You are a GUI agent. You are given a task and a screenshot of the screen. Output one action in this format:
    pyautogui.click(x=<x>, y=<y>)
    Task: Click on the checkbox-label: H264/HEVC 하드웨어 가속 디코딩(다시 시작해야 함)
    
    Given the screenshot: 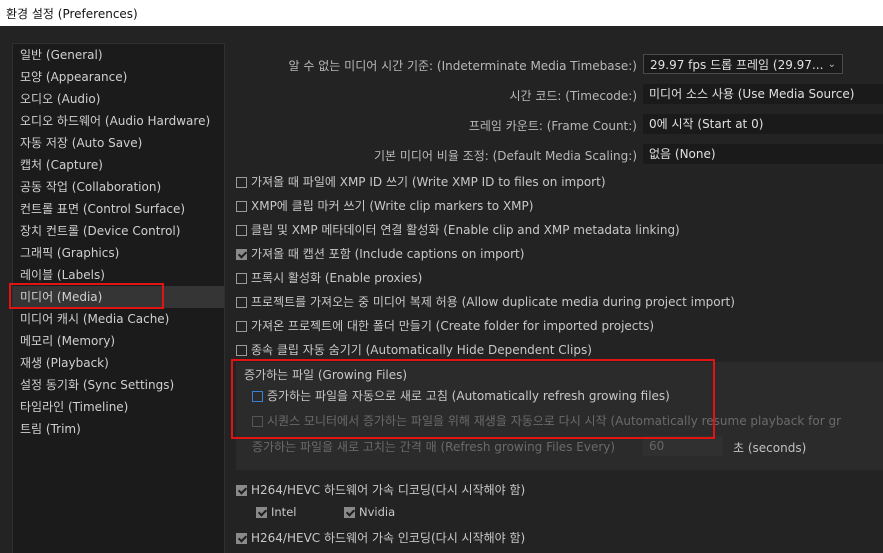 What is the action you would take?
    pyautogui.click(x=388, y=490)
    